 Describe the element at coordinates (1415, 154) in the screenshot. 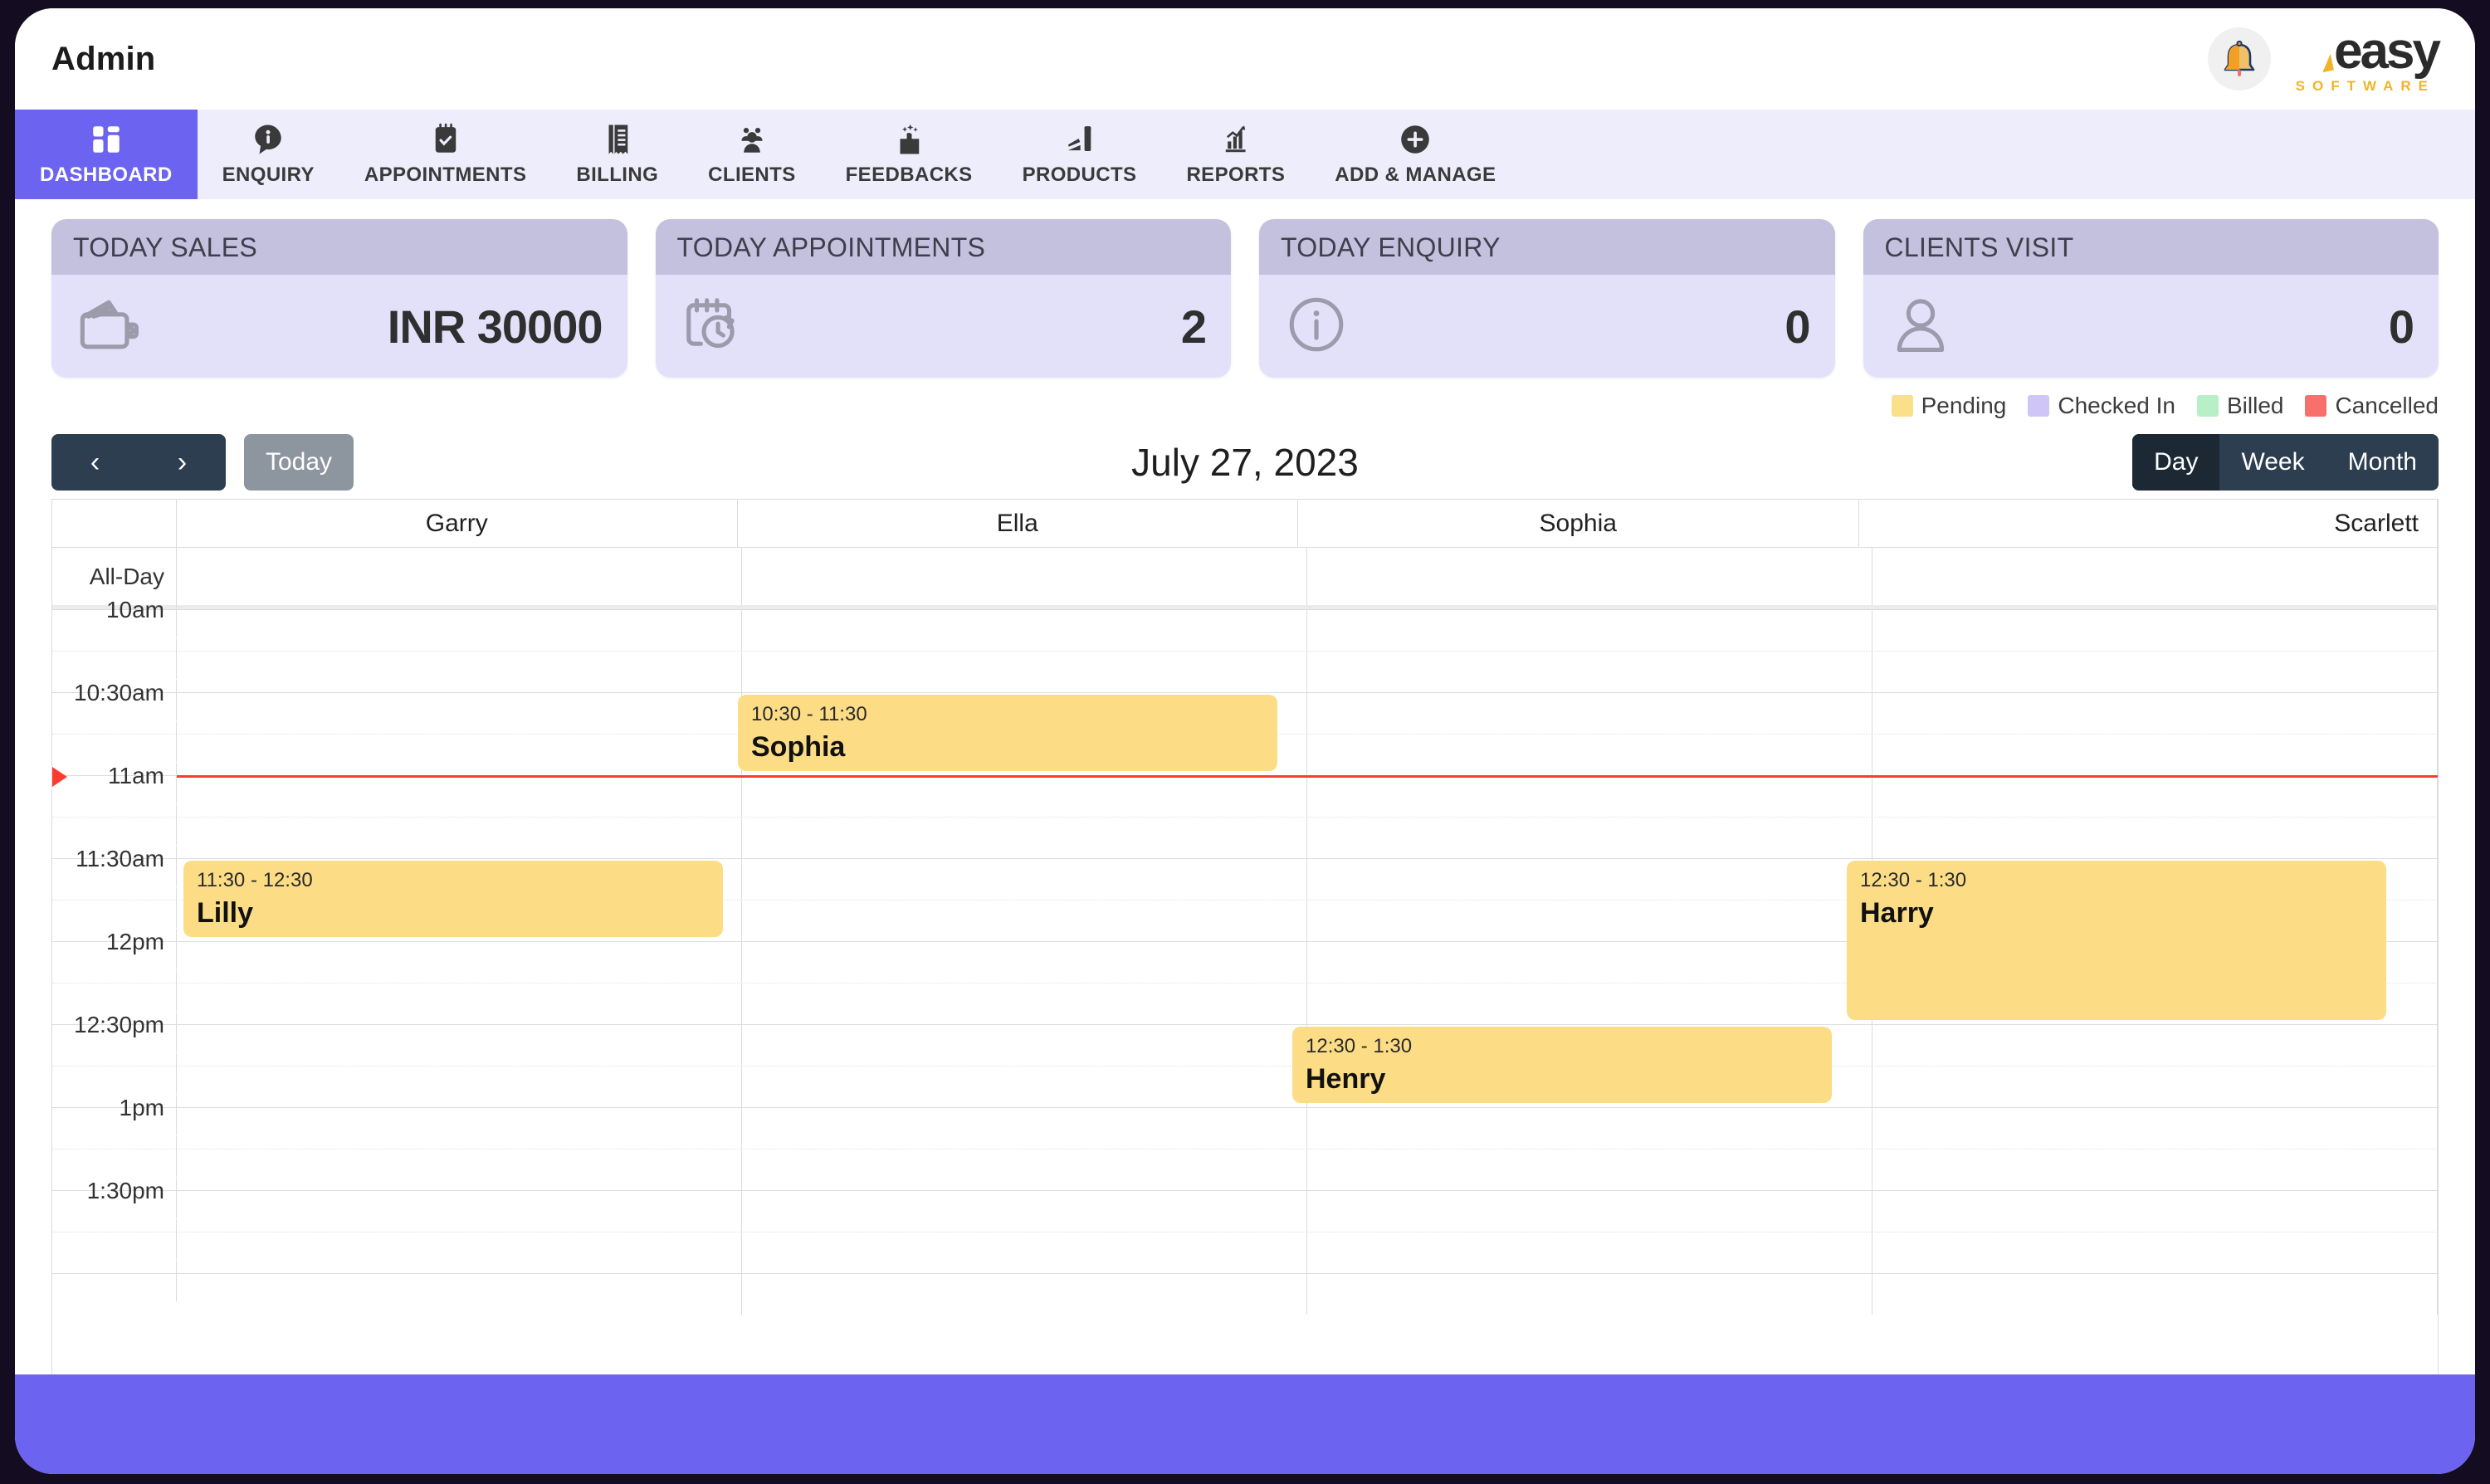

I see `nav-item-add-manage: ADD & MANAGE` at that location.